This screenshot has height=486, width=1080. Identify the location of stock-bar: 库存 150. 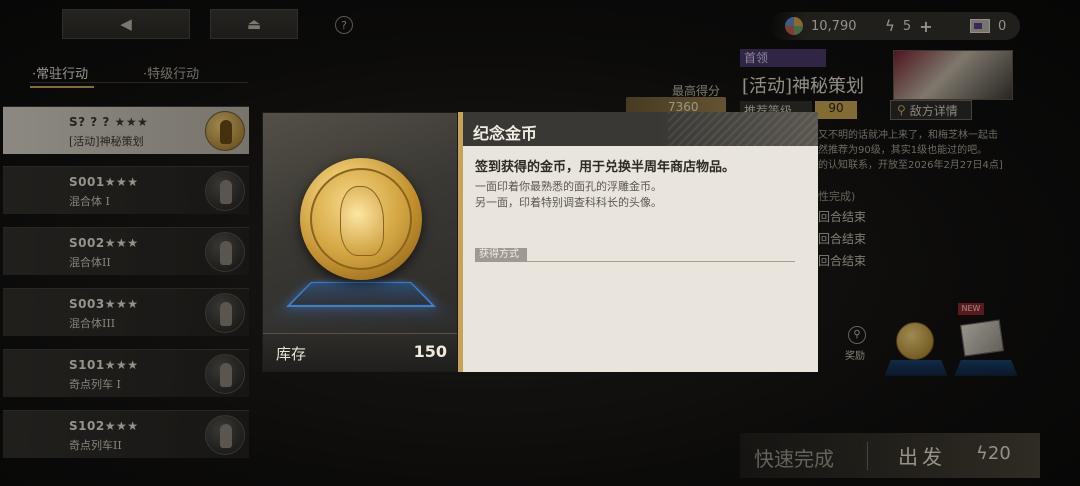
(360, 352).